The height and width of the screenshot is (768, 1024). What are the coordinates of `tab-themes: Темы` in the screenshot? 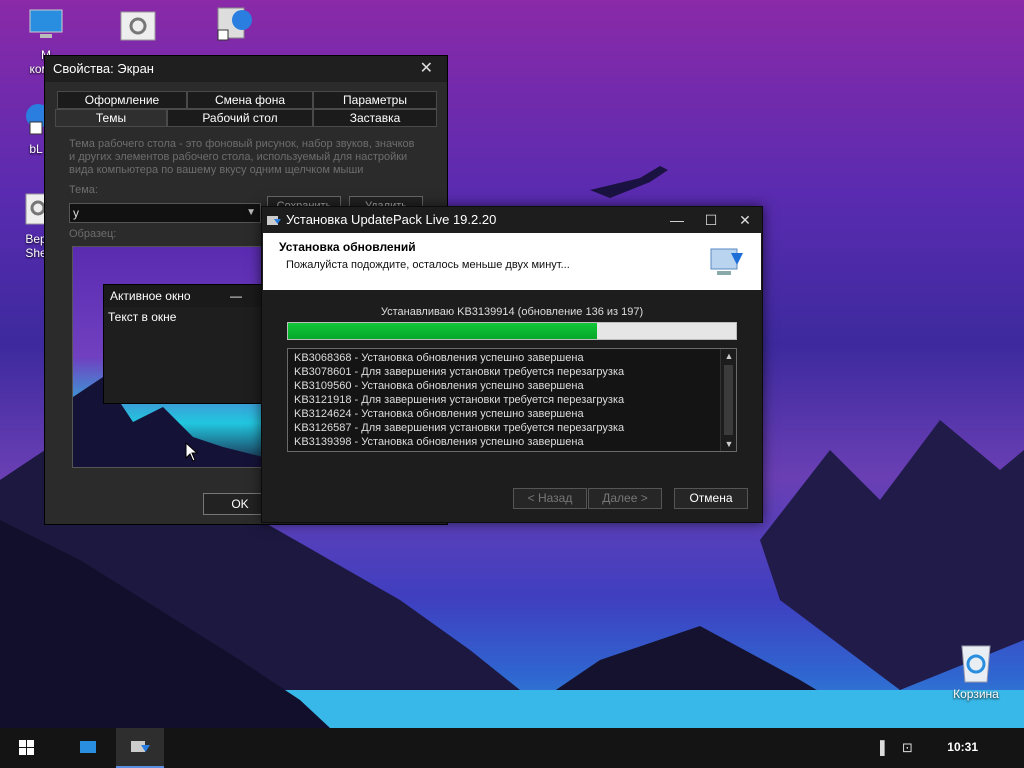 It's located at (111, 118).